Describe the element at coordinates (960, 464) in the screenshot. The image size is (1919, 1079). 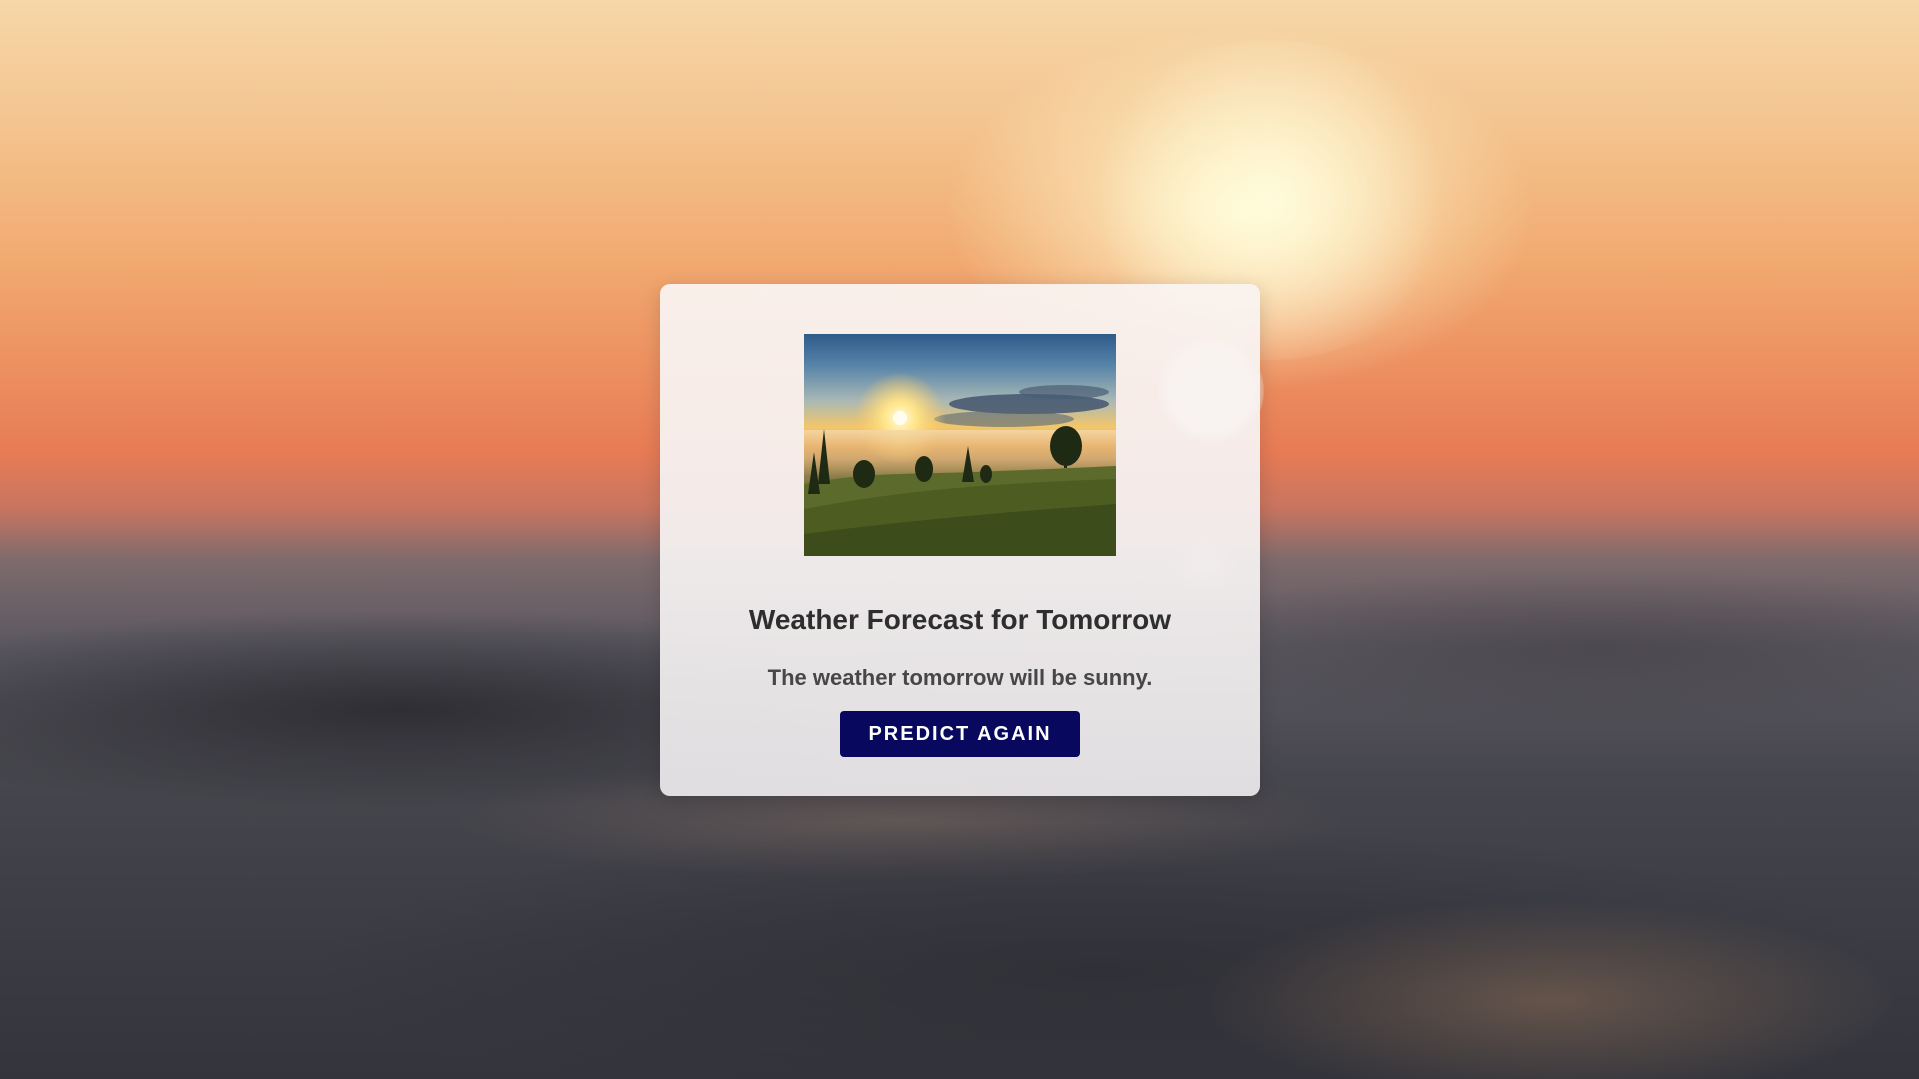
I see `sunrise-meadow-illustration` at that location.